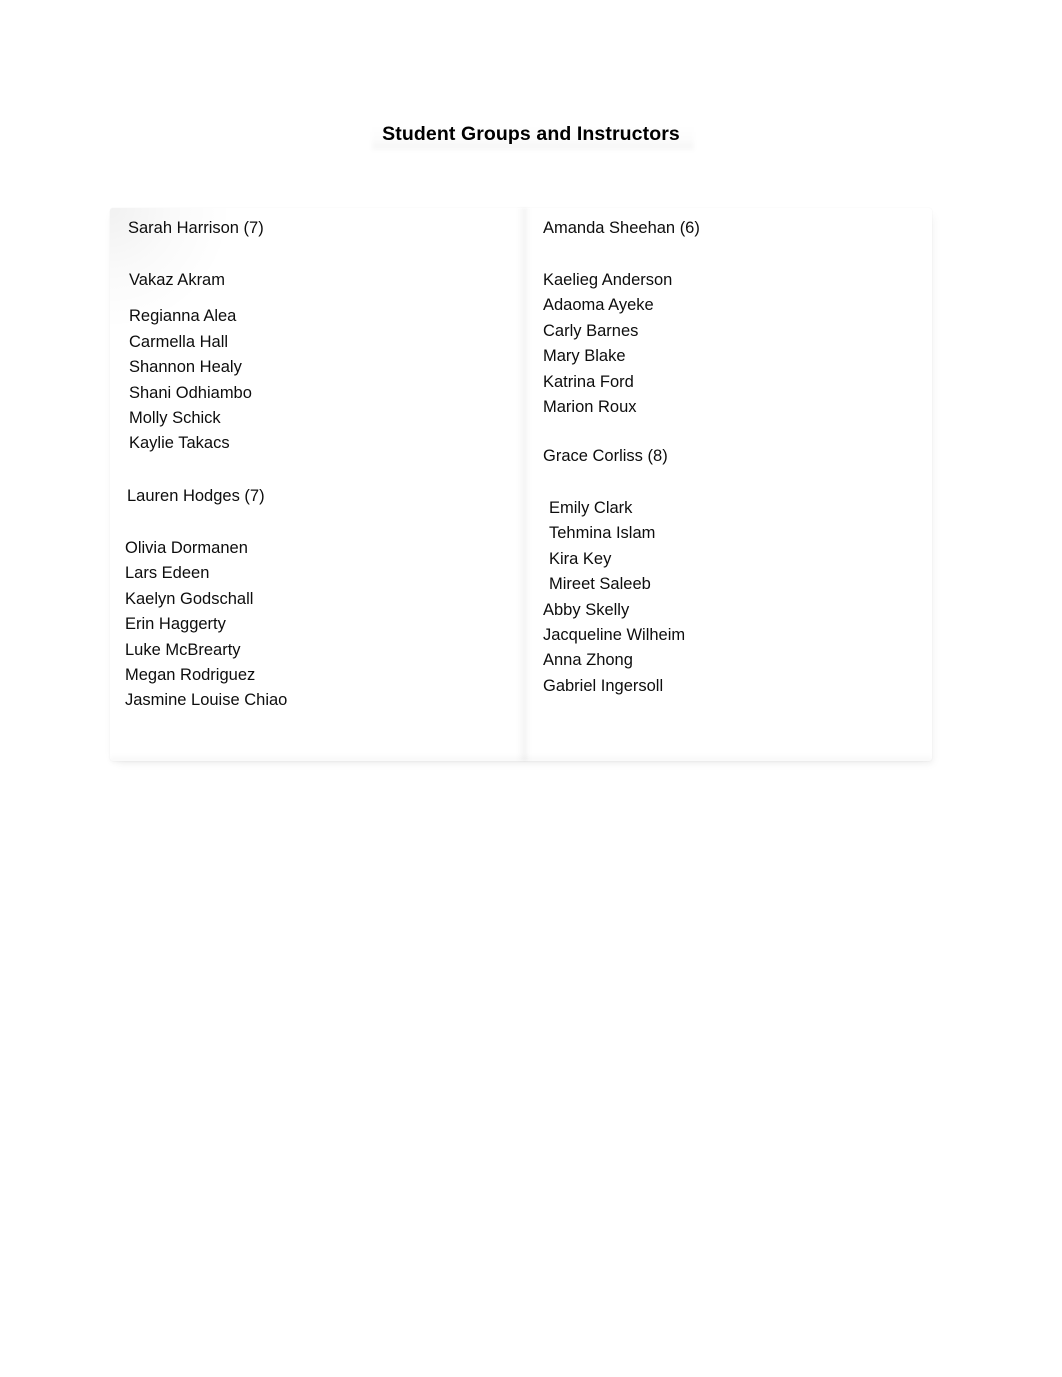 The width and height of the screenshot is (1062, 1377). Describe the element at coordinates (588, 381) in the screenshot. I see `list-item: Katrina Ford` at that location.